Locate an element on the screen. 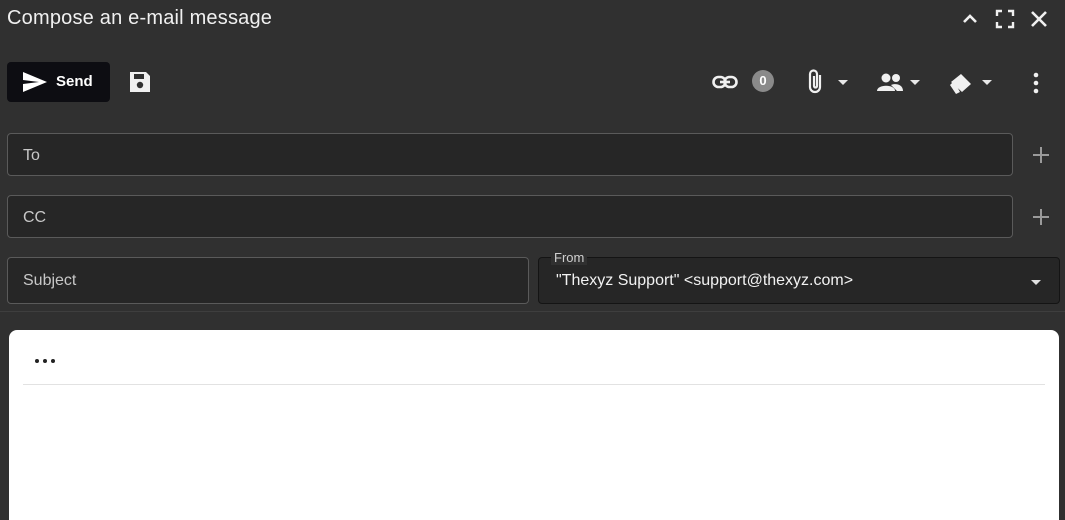 The width and height of the screenshot is (1065, 520). add-to-button is located at coordinates (1041, 155).